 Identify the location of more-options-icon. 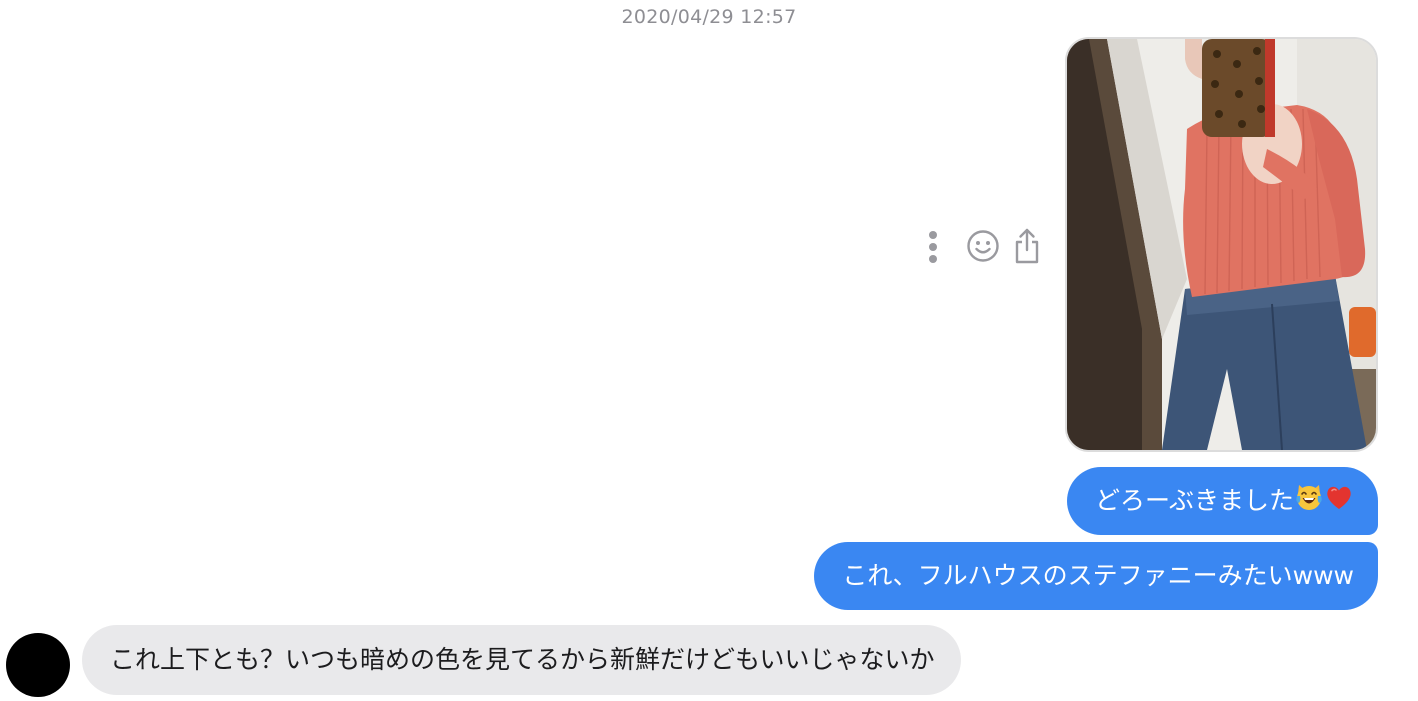
(933, 246).